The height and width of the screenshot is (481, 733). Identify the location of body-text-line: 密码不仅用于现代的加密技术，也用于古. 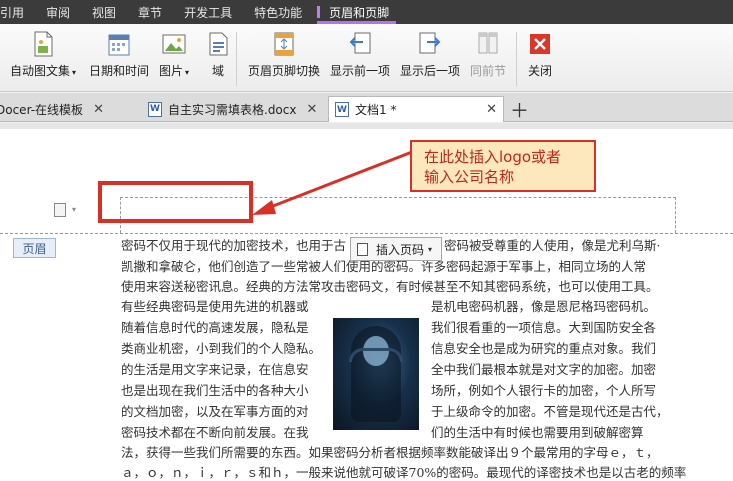
(234, 245).